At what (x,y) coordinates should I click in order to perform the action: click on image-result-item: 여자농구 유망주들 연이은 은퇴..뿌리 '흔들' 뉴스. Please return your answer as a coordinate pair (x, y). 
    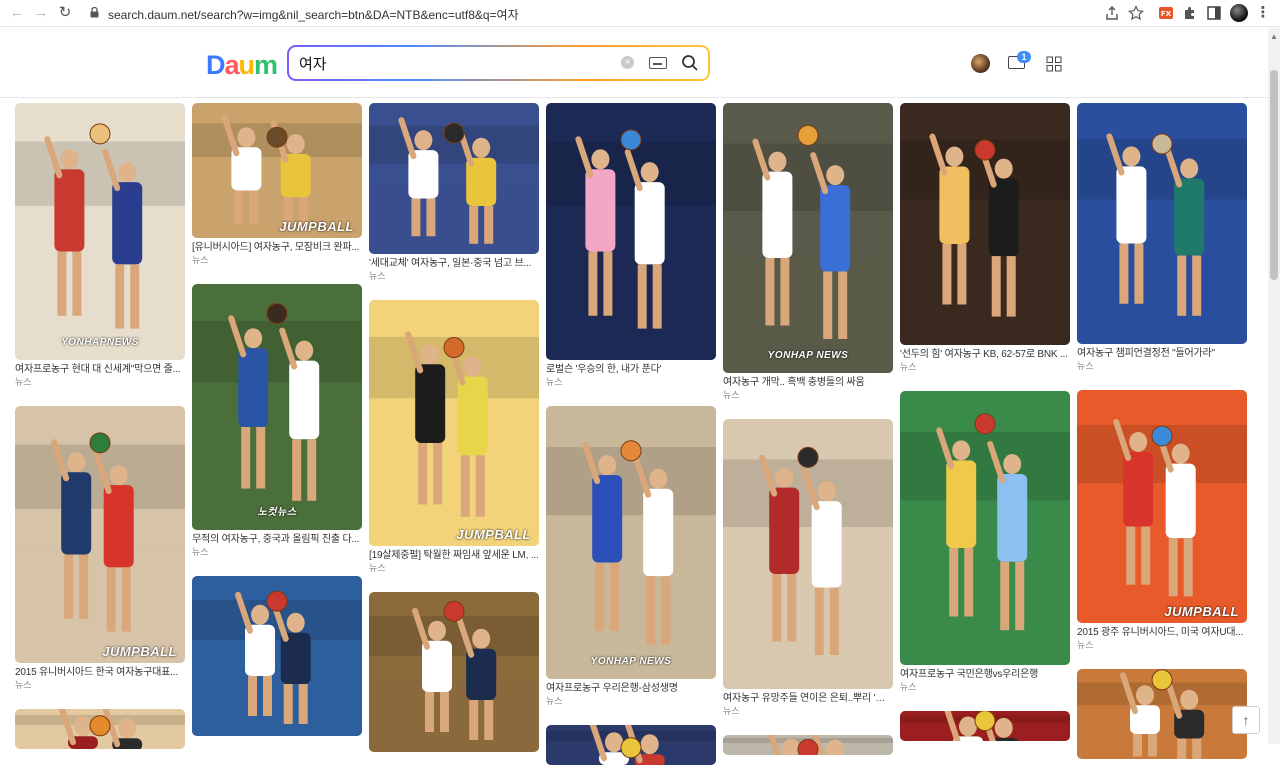
    Looking at the image, I should click on (808, 568).